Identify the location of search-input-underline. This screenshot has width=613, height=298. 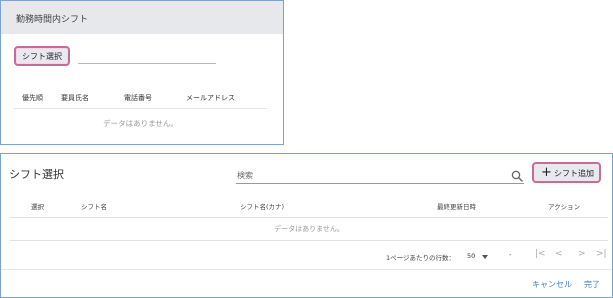
(380, 183).